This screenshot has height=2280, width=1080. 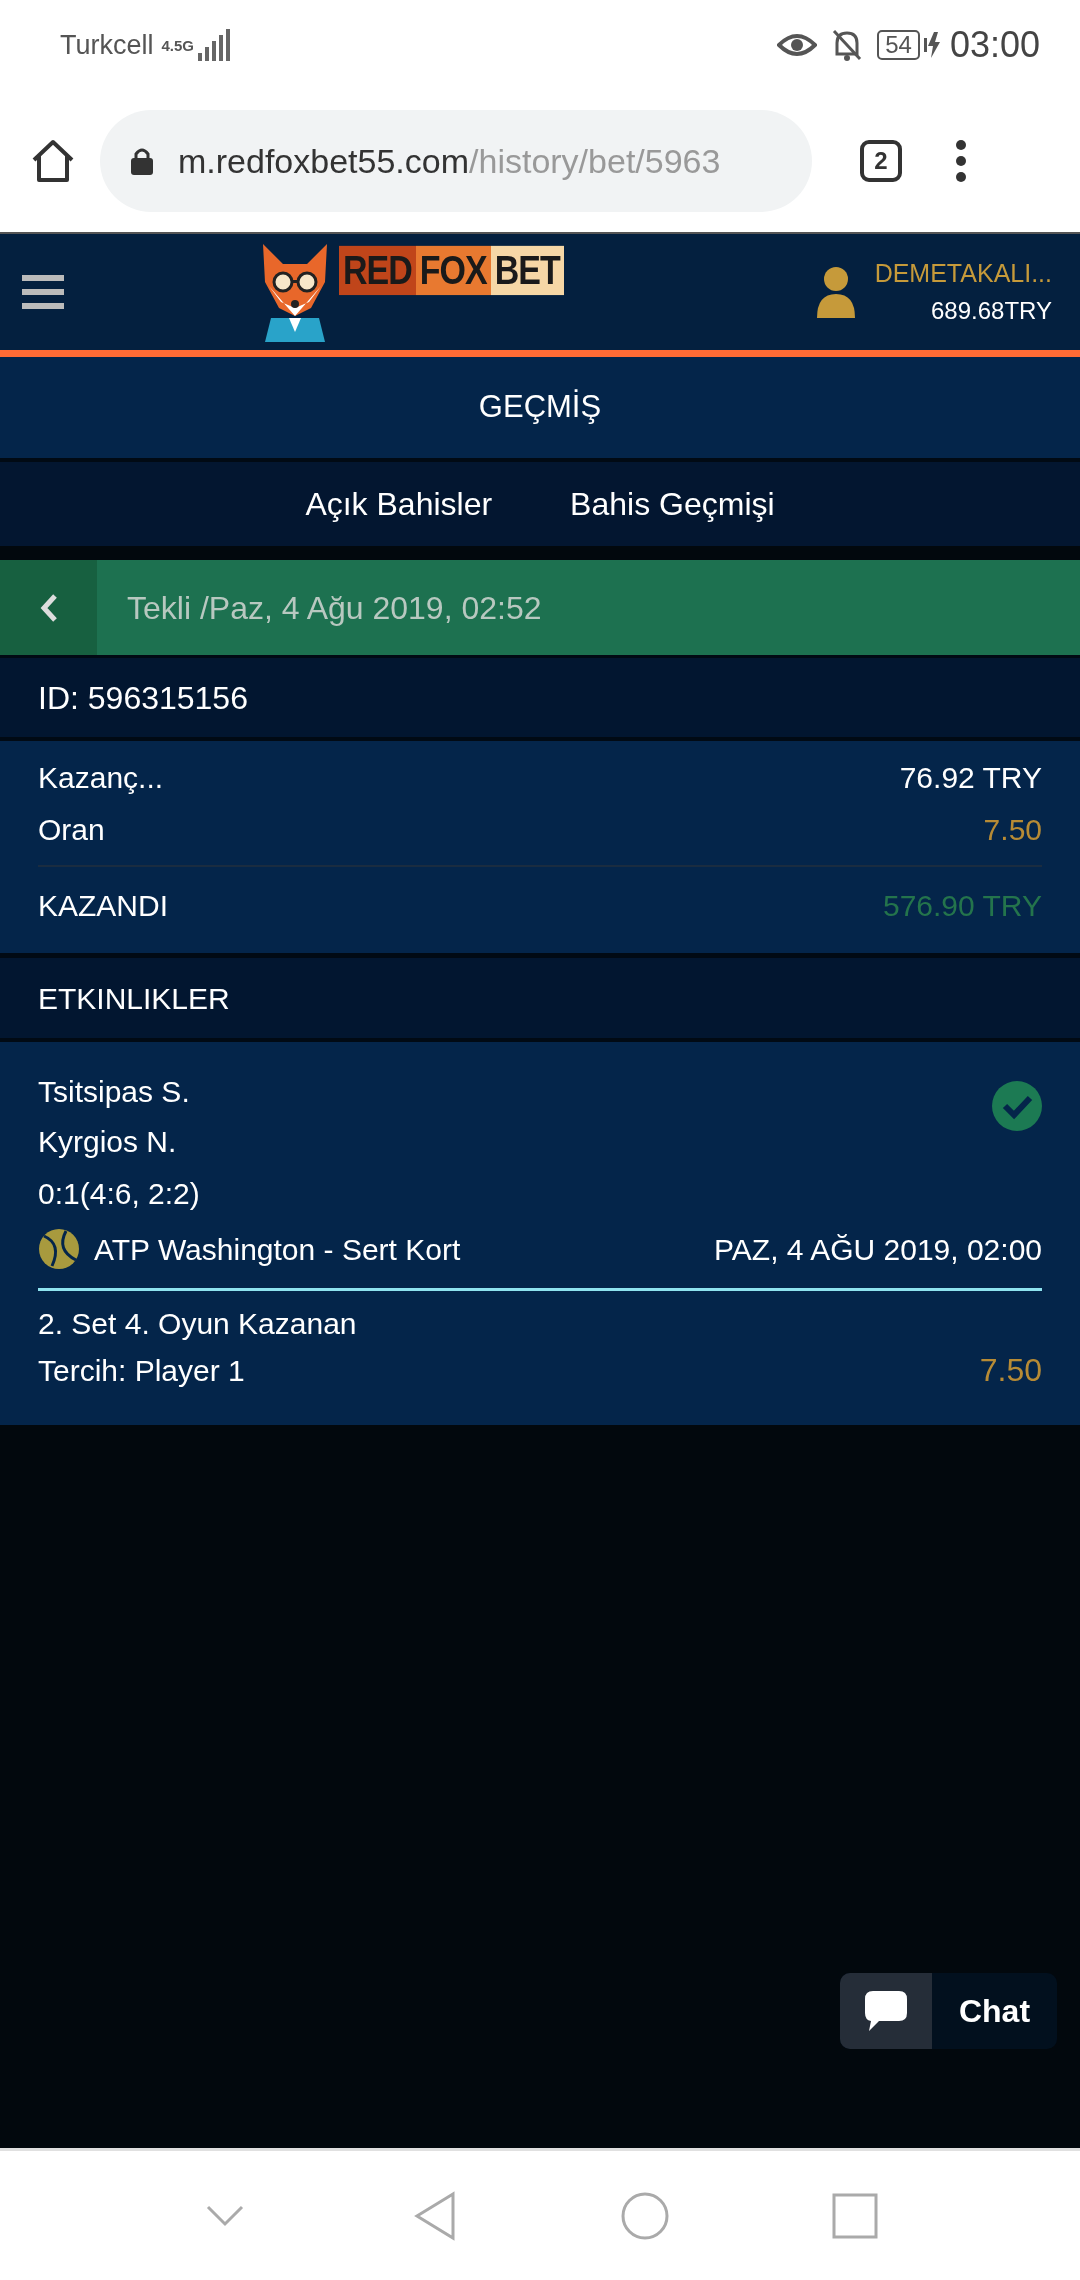 What do you see at coordinates (1010, 1370) in the screenshot?
I see `odds-value: 7.50` at bounding box center [1010, 1370].